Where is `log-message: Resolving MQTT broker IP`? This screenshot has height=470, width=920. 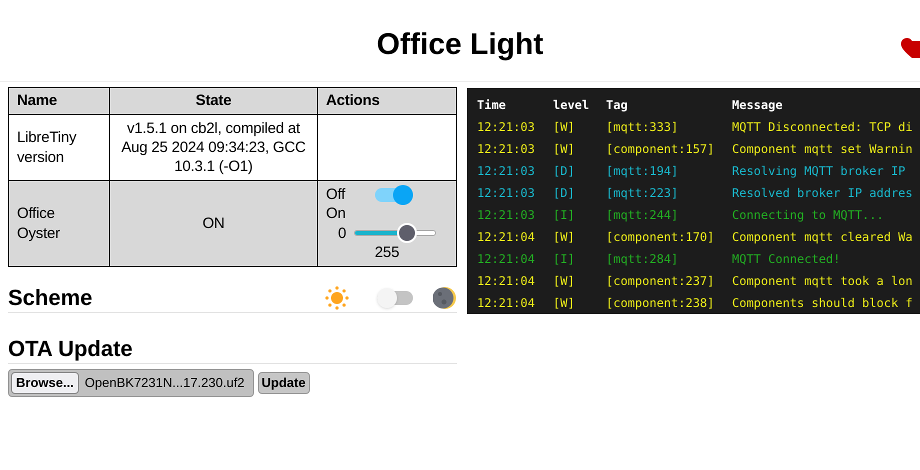
log-message: Resolving MQTT broker IP is located at coordinates (819, 171).